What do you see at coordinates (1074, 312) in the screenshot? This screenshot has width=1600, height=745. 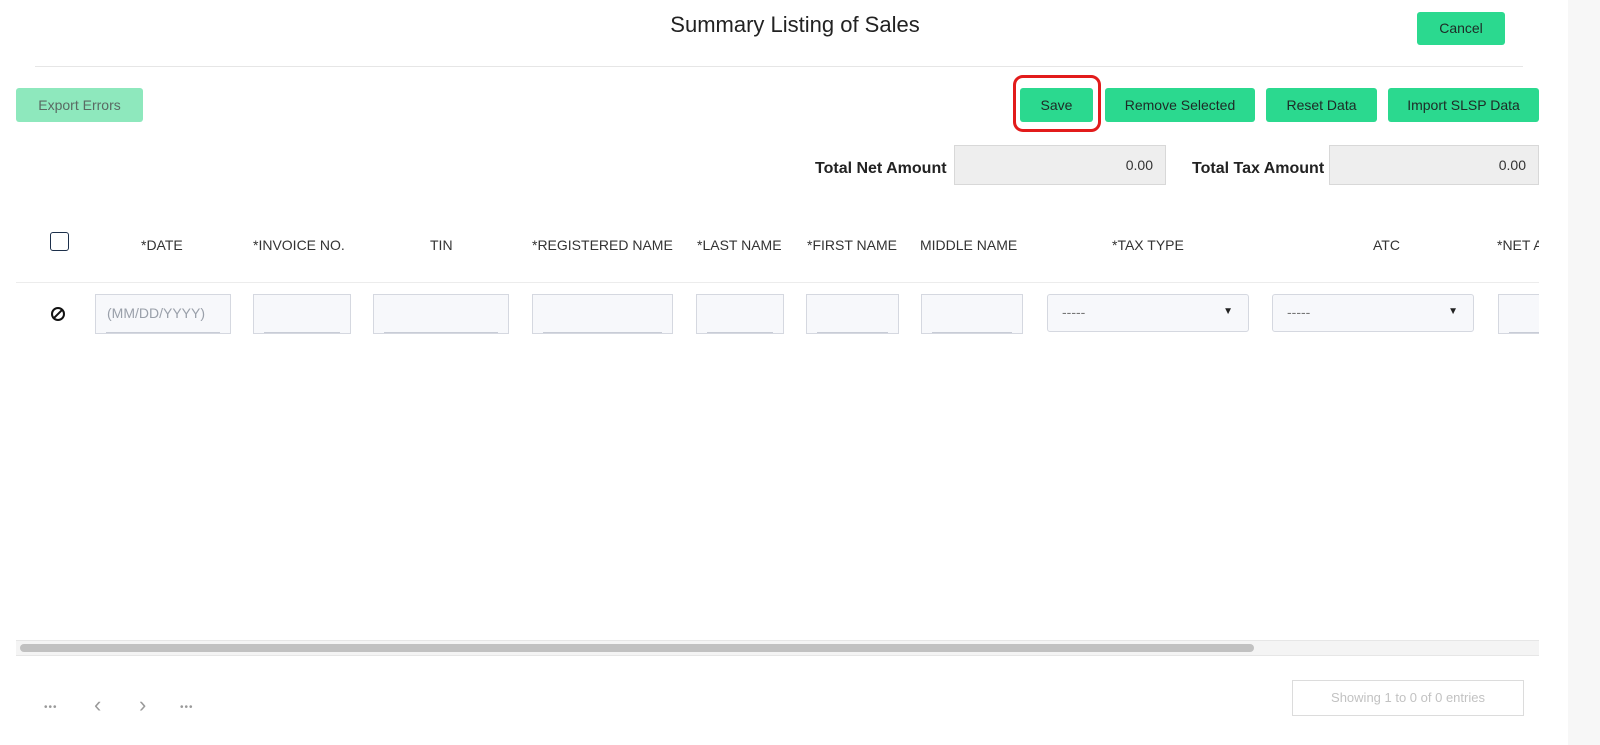 I see `tax-type-value: -----` at bounding box center [1074, 312].